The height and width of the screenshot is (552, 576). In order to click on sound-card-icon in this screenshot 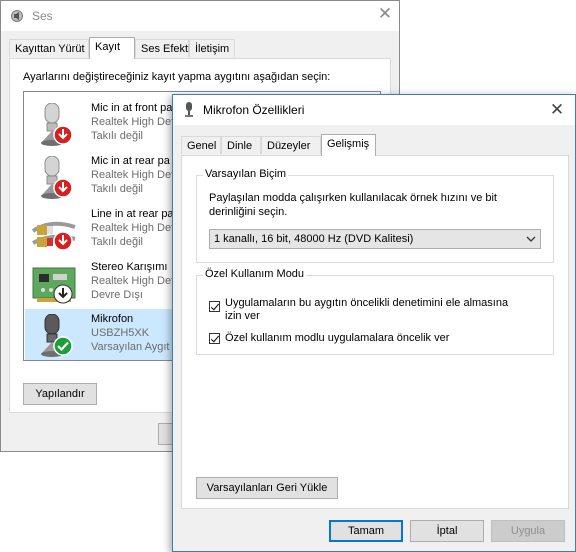, I will do `click(56, 285)`.